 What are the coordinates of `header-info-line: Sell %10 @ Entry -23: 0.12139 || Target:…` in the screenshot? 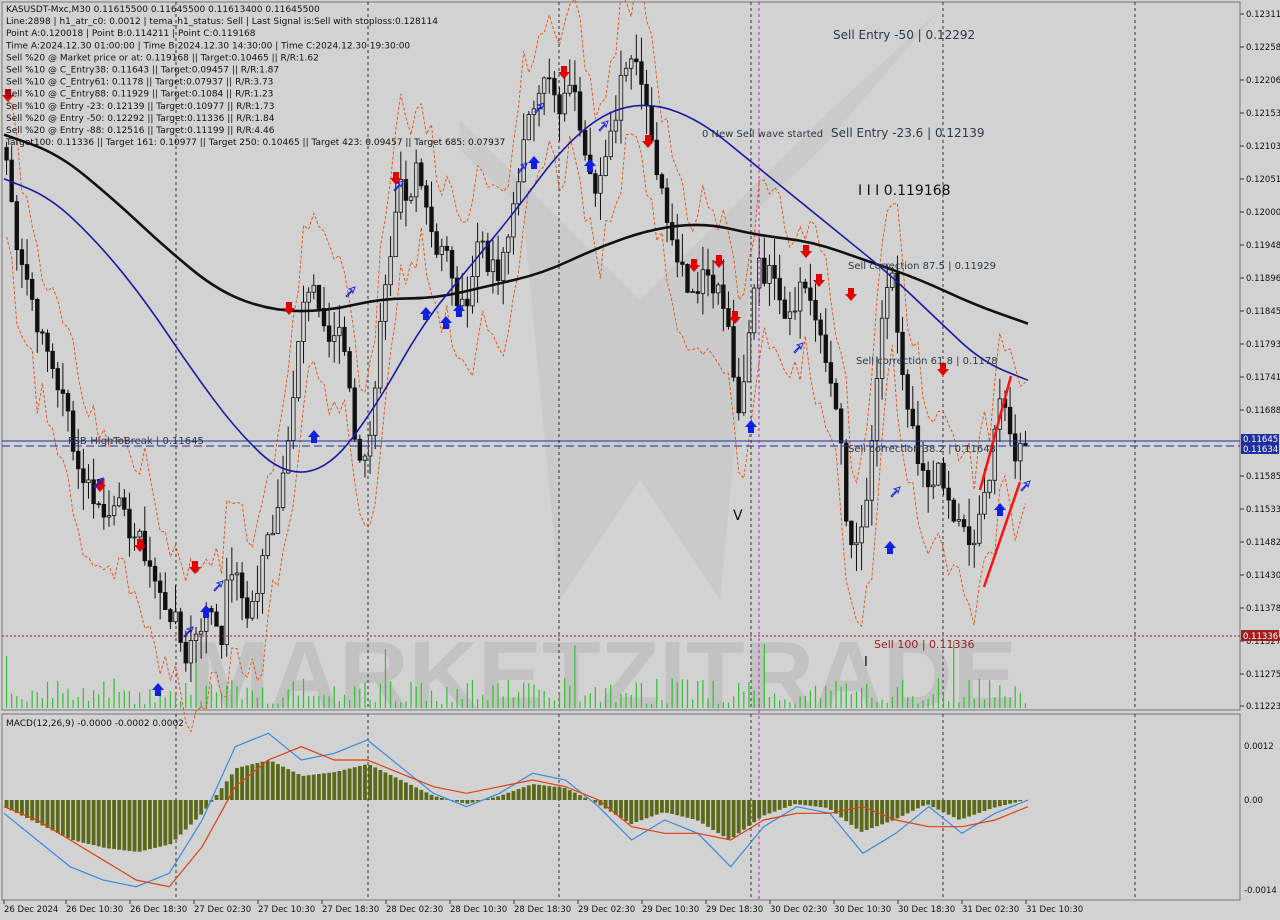 It's located at (140, 107).